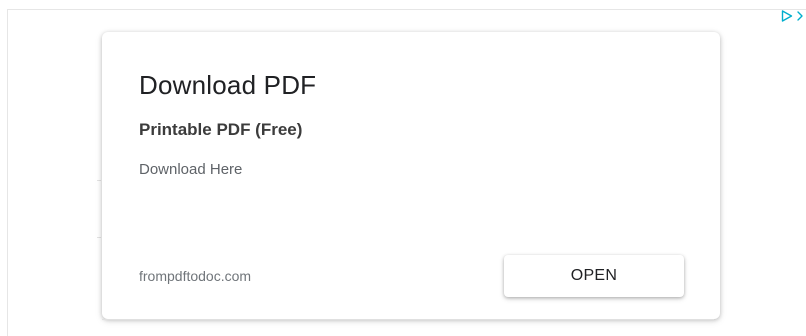  What do you see at coordinates (221, 129) in the screenshot?
I see `ad-subheadline: Printable PDF (Free)` at bounding box center [221, 129].